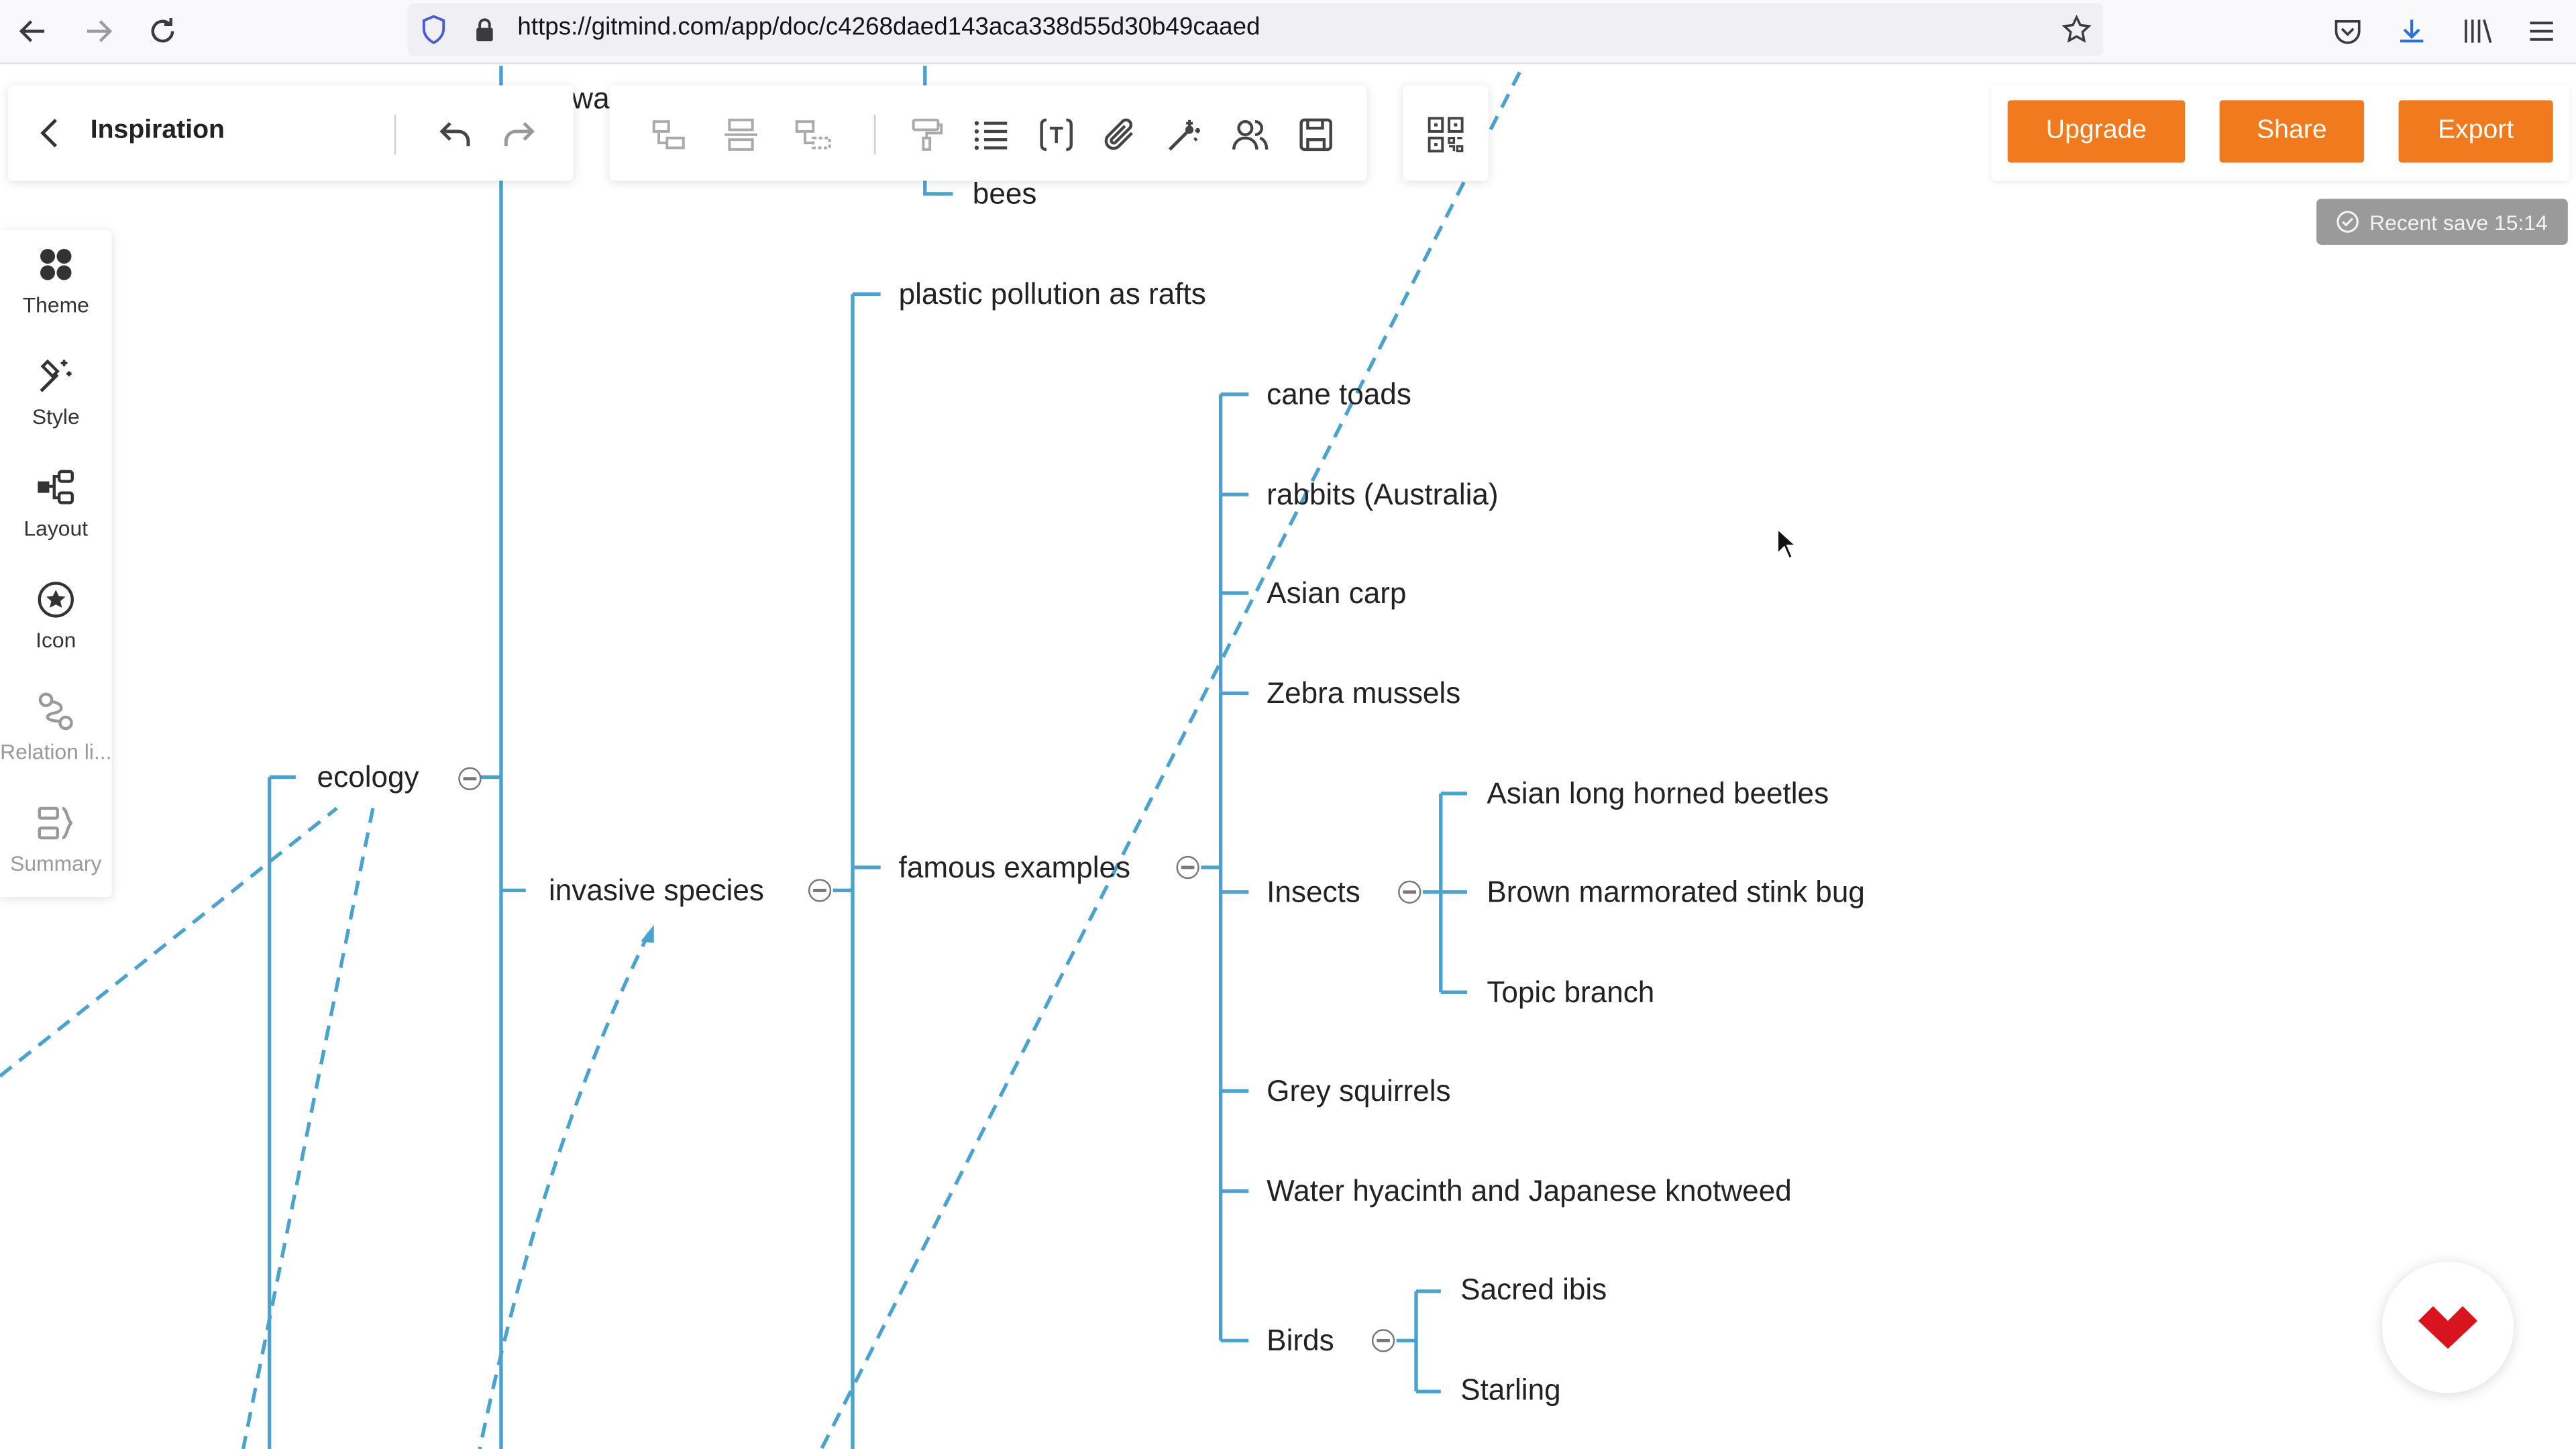 Image resolution: width=2576 pixels, height=1449 pixels. I want to click on sidebar-item-theme: Theme, so click(56, 280).